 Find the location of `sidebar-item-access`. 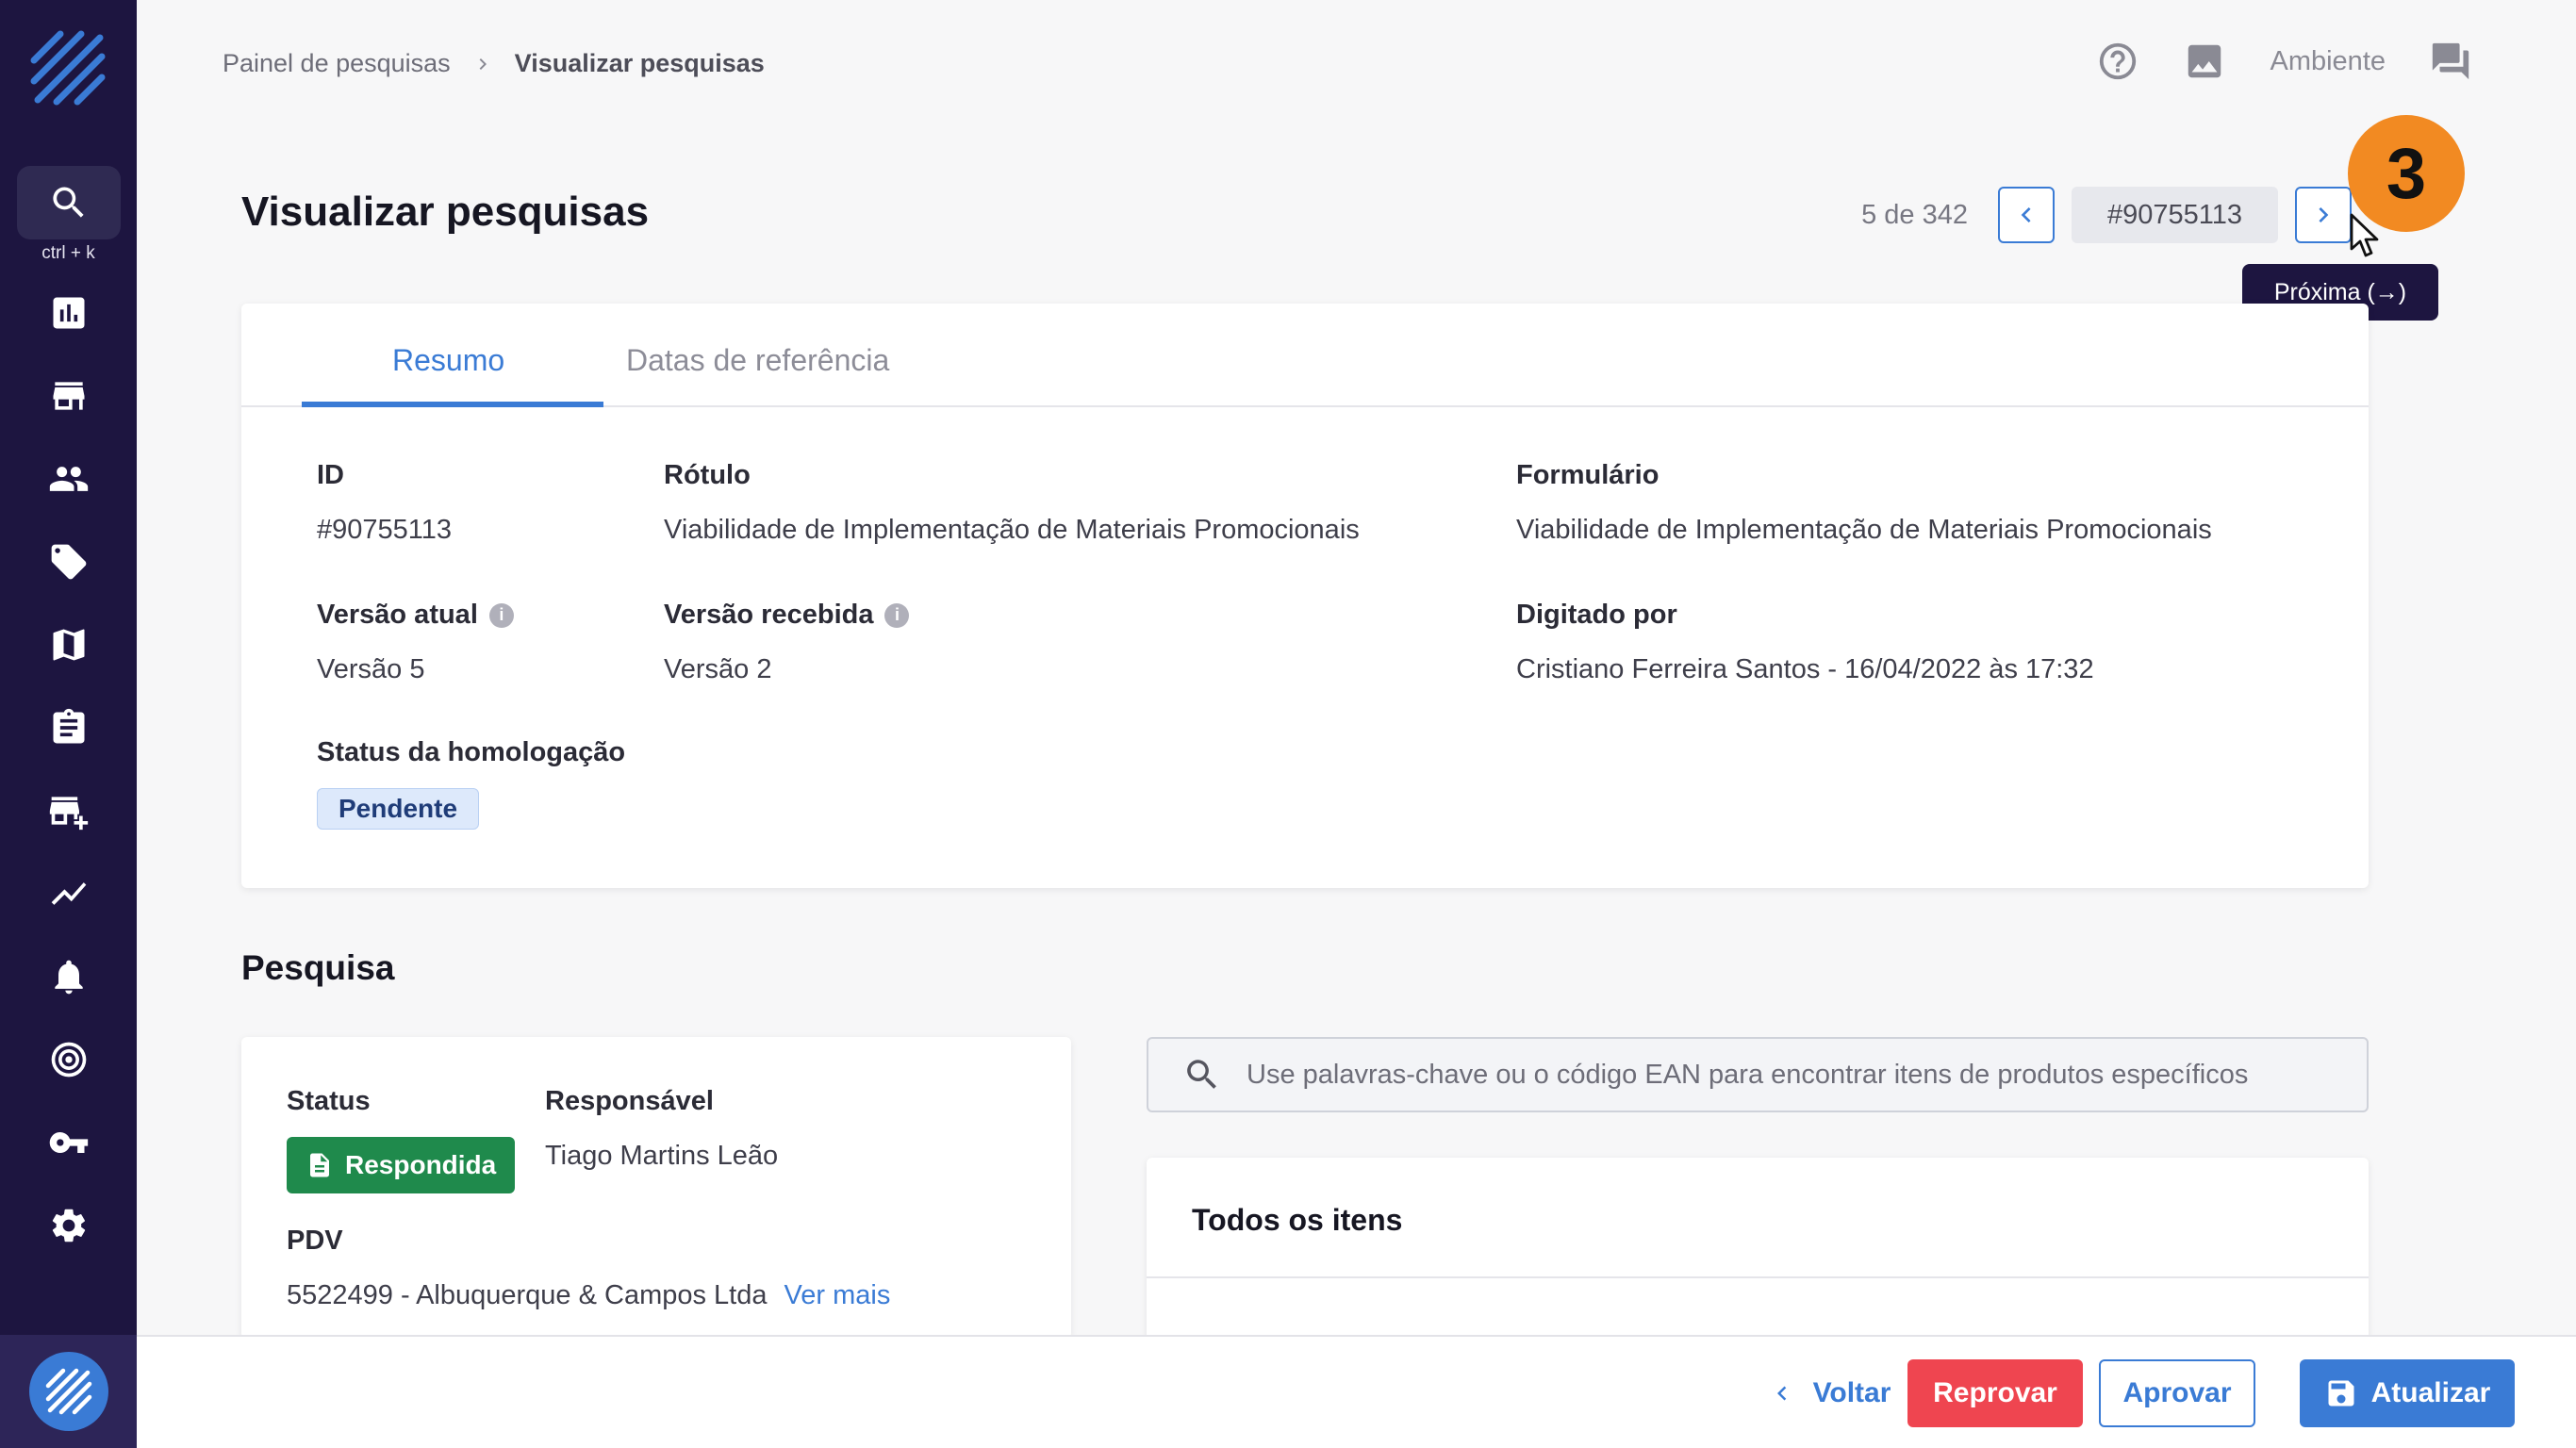

sidebar-item-access is located at coordinates (69, 1142).